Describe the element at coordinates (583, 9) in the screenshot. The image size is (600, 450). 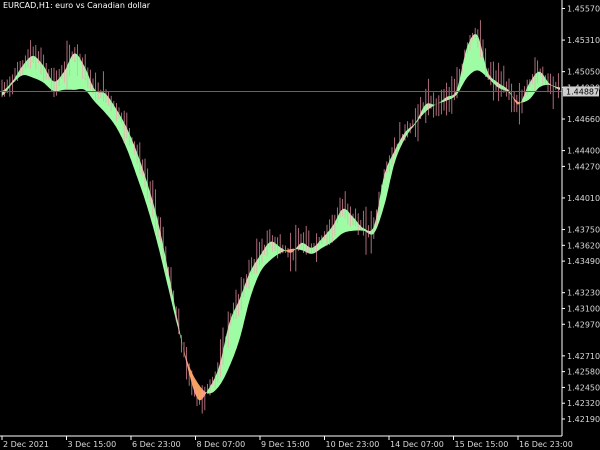
I see `y-tick-label-0: 1.45570` at that location.